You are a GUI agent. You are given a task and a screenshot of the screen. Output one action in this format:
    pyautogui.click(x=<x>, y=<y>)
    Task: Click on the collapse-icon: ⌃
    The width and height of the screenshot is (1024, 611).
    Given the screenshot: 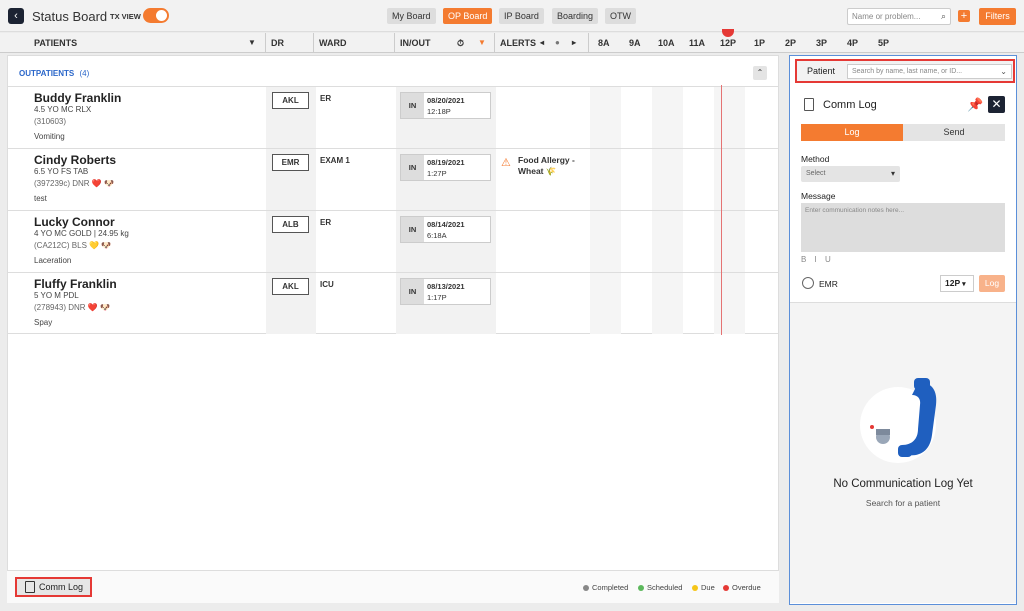 What is the action you would take?
    pyautogui.click(x=760, y=73)
    